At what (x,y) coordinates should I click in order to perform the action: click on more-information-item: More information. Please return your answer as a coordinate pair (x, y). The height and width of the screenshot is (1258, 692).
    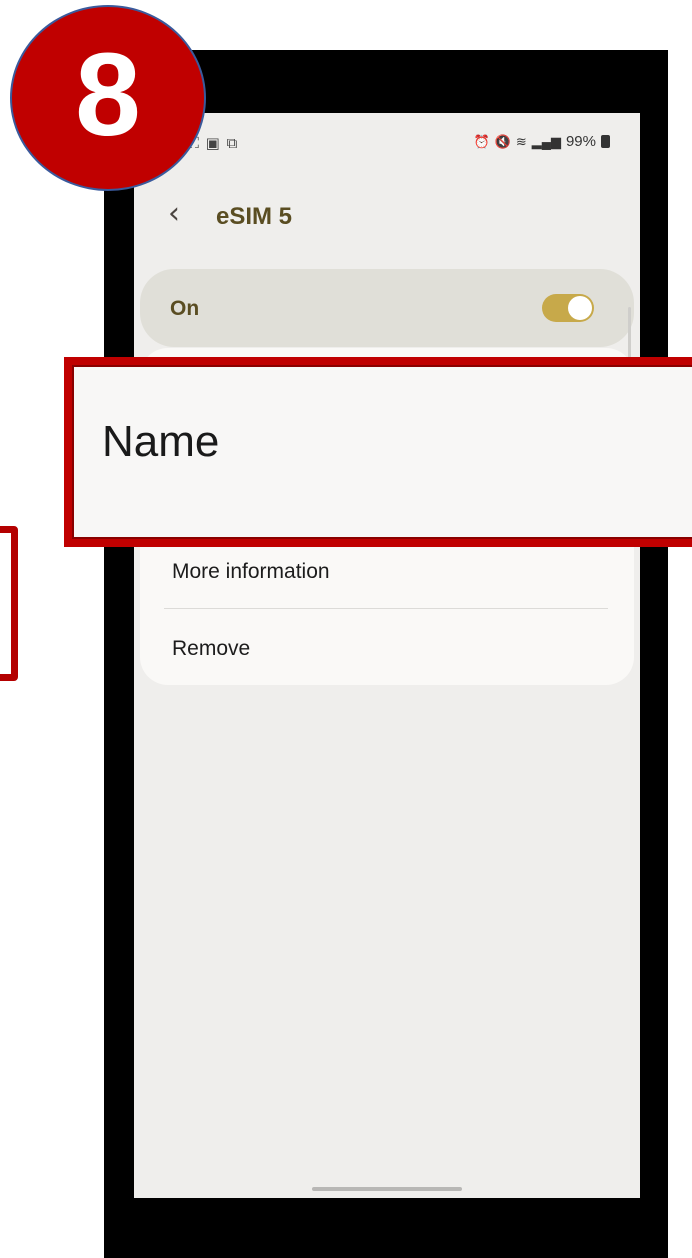
    Looking at the image, I should click on (251, 572).